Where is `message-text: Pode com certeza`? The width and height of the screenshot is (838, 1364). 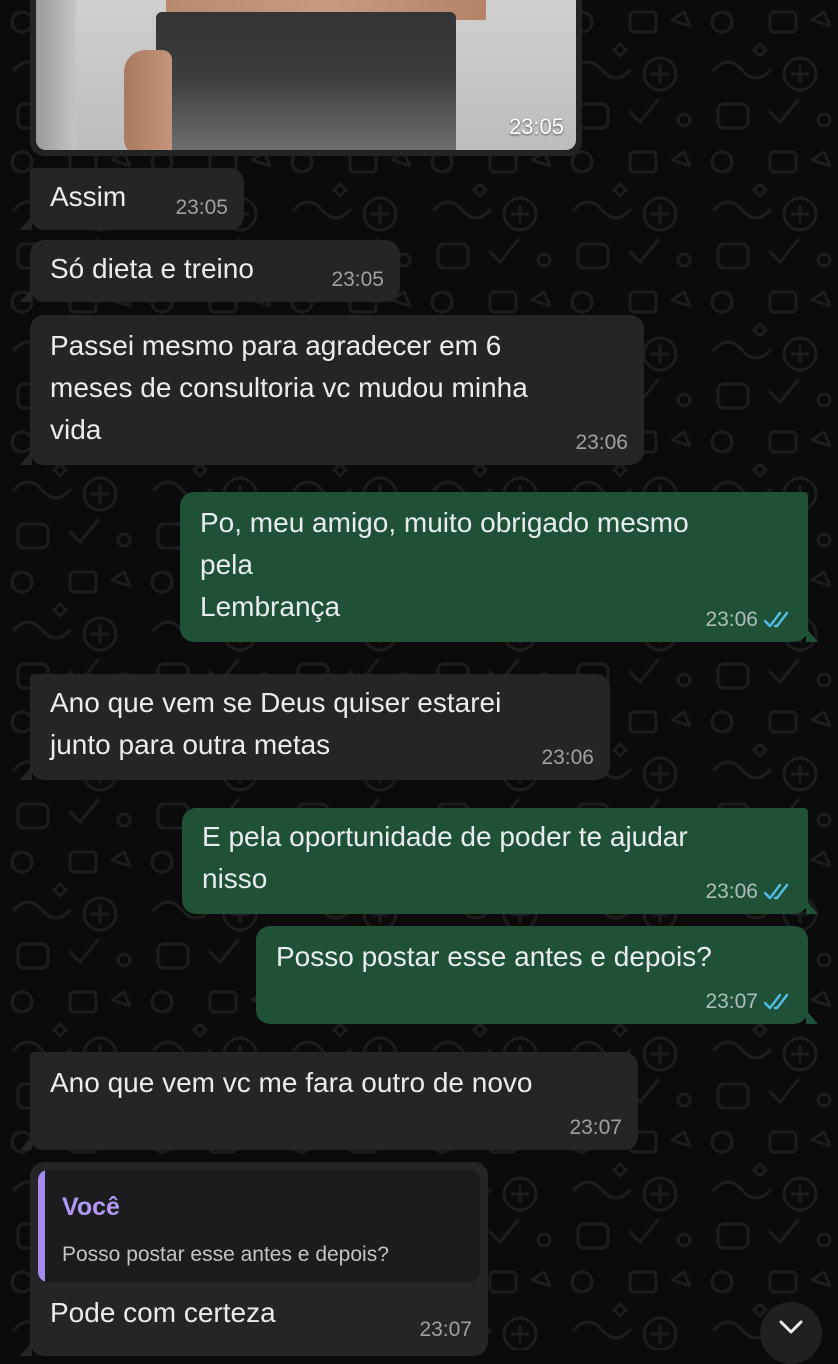 message-text: Pode com certeza is located at coordinates (163, 1312).